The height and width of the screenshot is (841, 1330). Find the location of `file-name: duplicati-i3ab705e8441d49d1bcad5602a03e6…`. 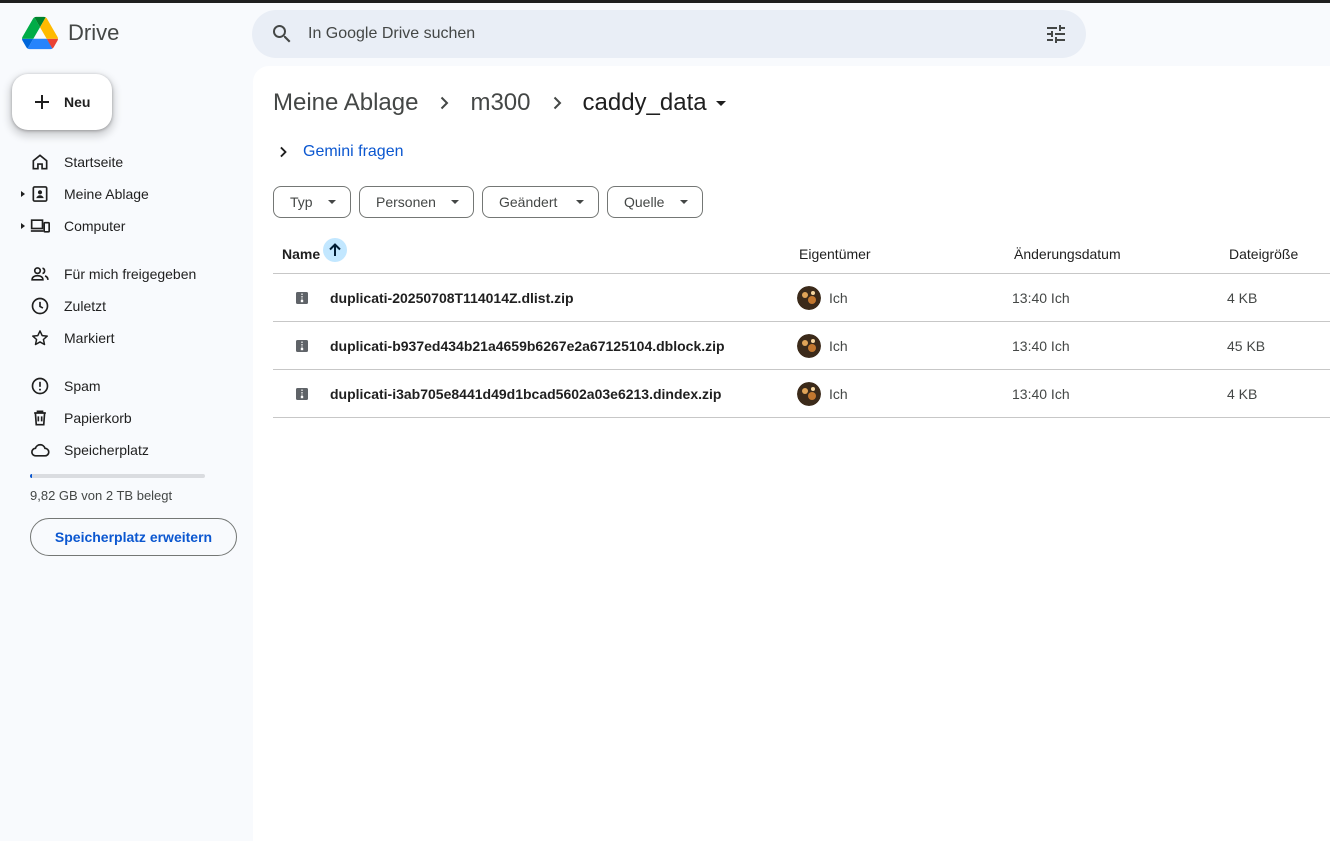

file-name: duplicati-i3ab705e8441d49d1bcad5602a03e6… is located at coordinates (526, 394).